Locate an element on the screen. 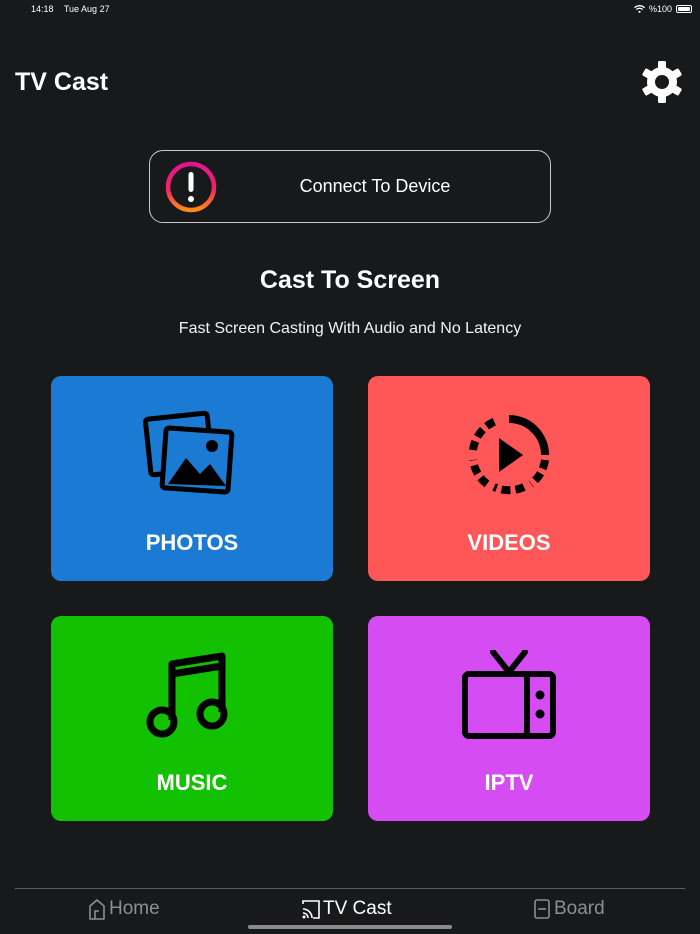 The height and width of the screenshot is (934, 700). music-tile: MUSIC is located at coordinates (192, 718).